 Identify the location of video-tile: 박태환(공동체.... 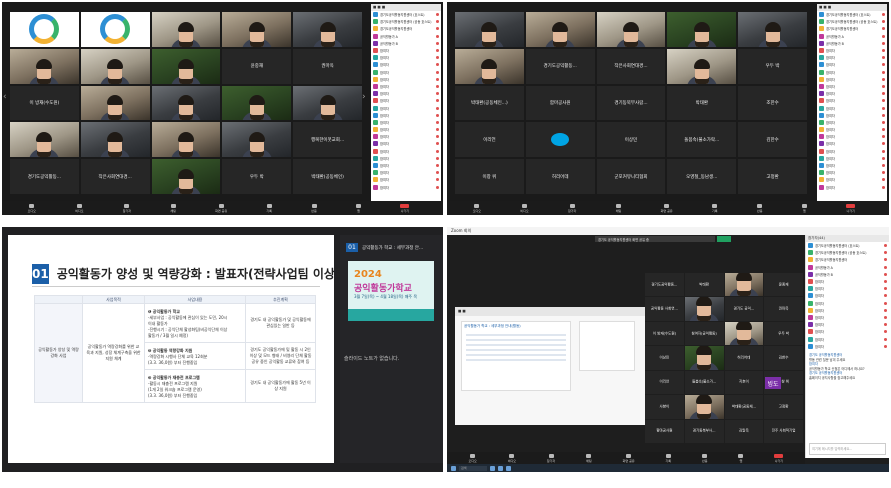
(744, 407).